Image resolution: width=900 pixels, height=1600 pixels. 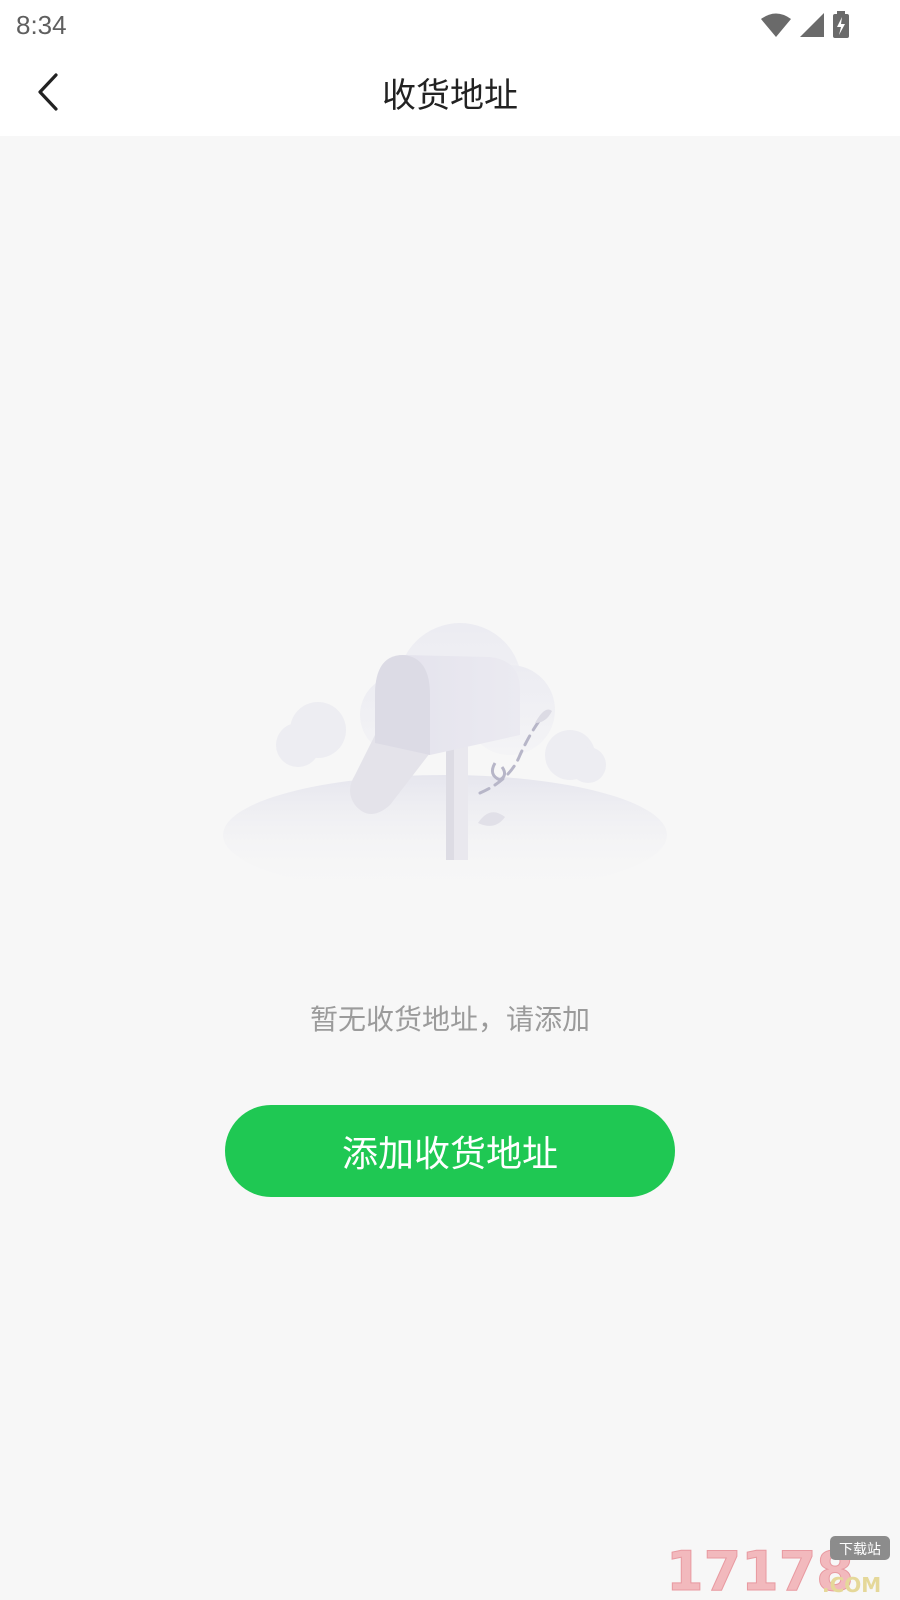 What do you see at coordinates (776, 25) in the screenshot?
I see `wifi-icon` at bounding box center [776, 25].